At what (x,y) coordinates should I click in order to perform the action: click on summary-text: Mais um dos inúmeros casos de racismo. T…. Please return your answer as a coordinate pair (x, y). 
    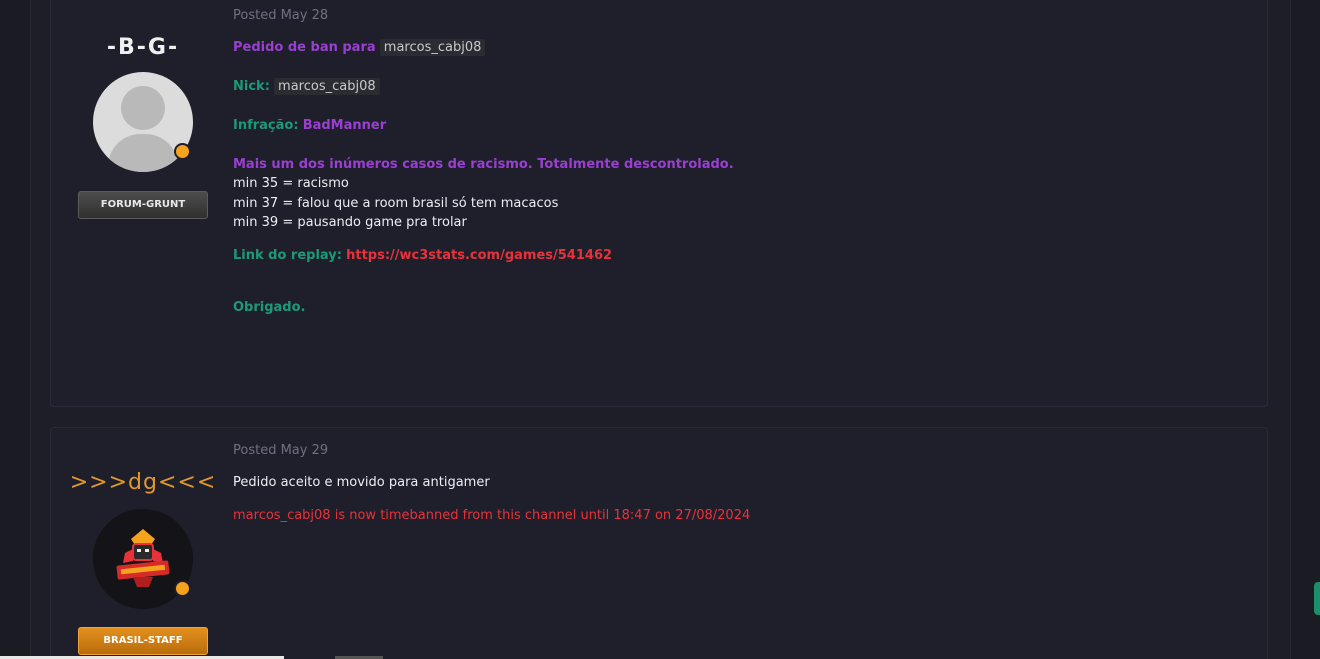
    Looking at the image, I should click on (483, 164).